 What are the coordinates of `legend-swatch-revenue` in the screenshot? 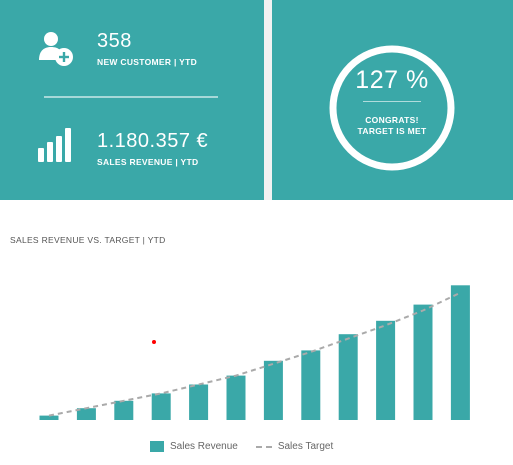 It's located at (157, 446).